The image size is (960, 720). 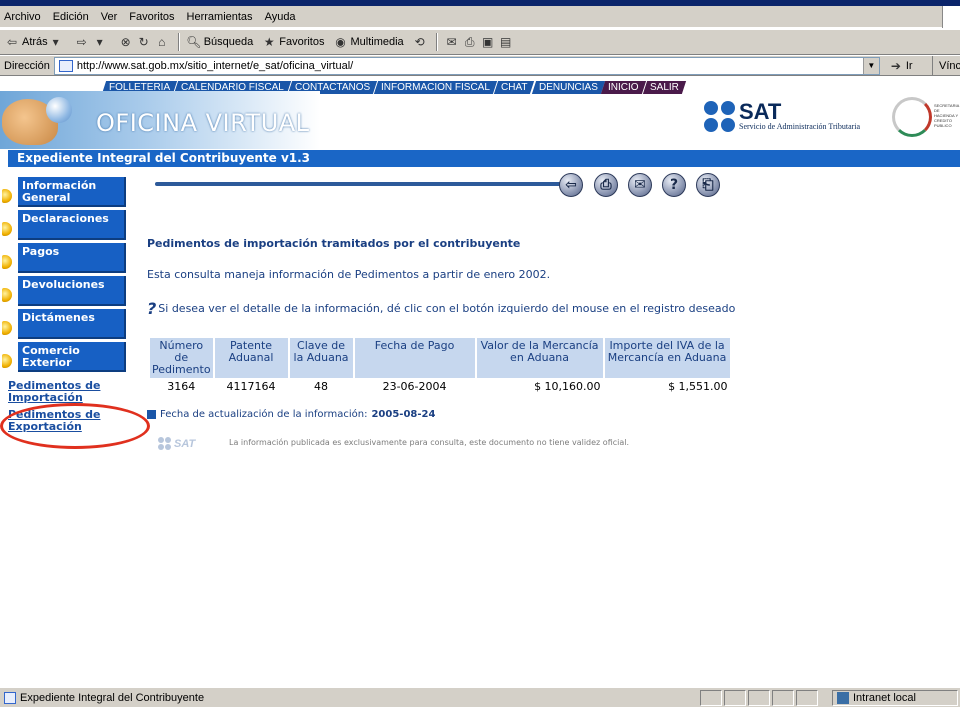 I want to click on leftnav-item-comercio-exterior: Comercio Exterior, so click(x=65, y=358).